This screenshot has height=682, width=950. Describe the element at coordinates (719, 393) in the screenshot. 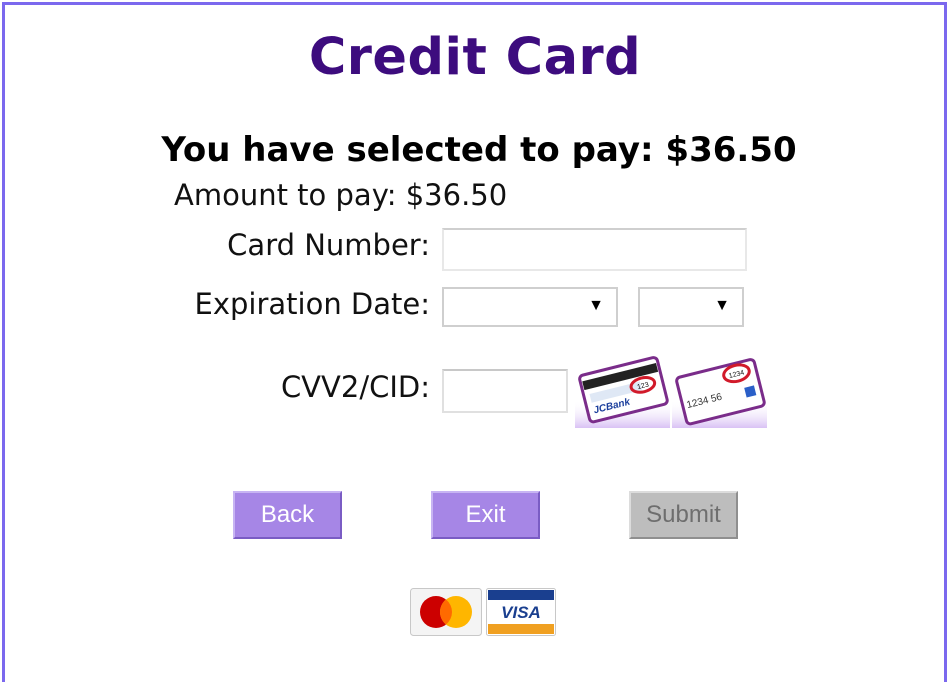

I see `card-front-cid-icon: 1234 56 1234` at that location.